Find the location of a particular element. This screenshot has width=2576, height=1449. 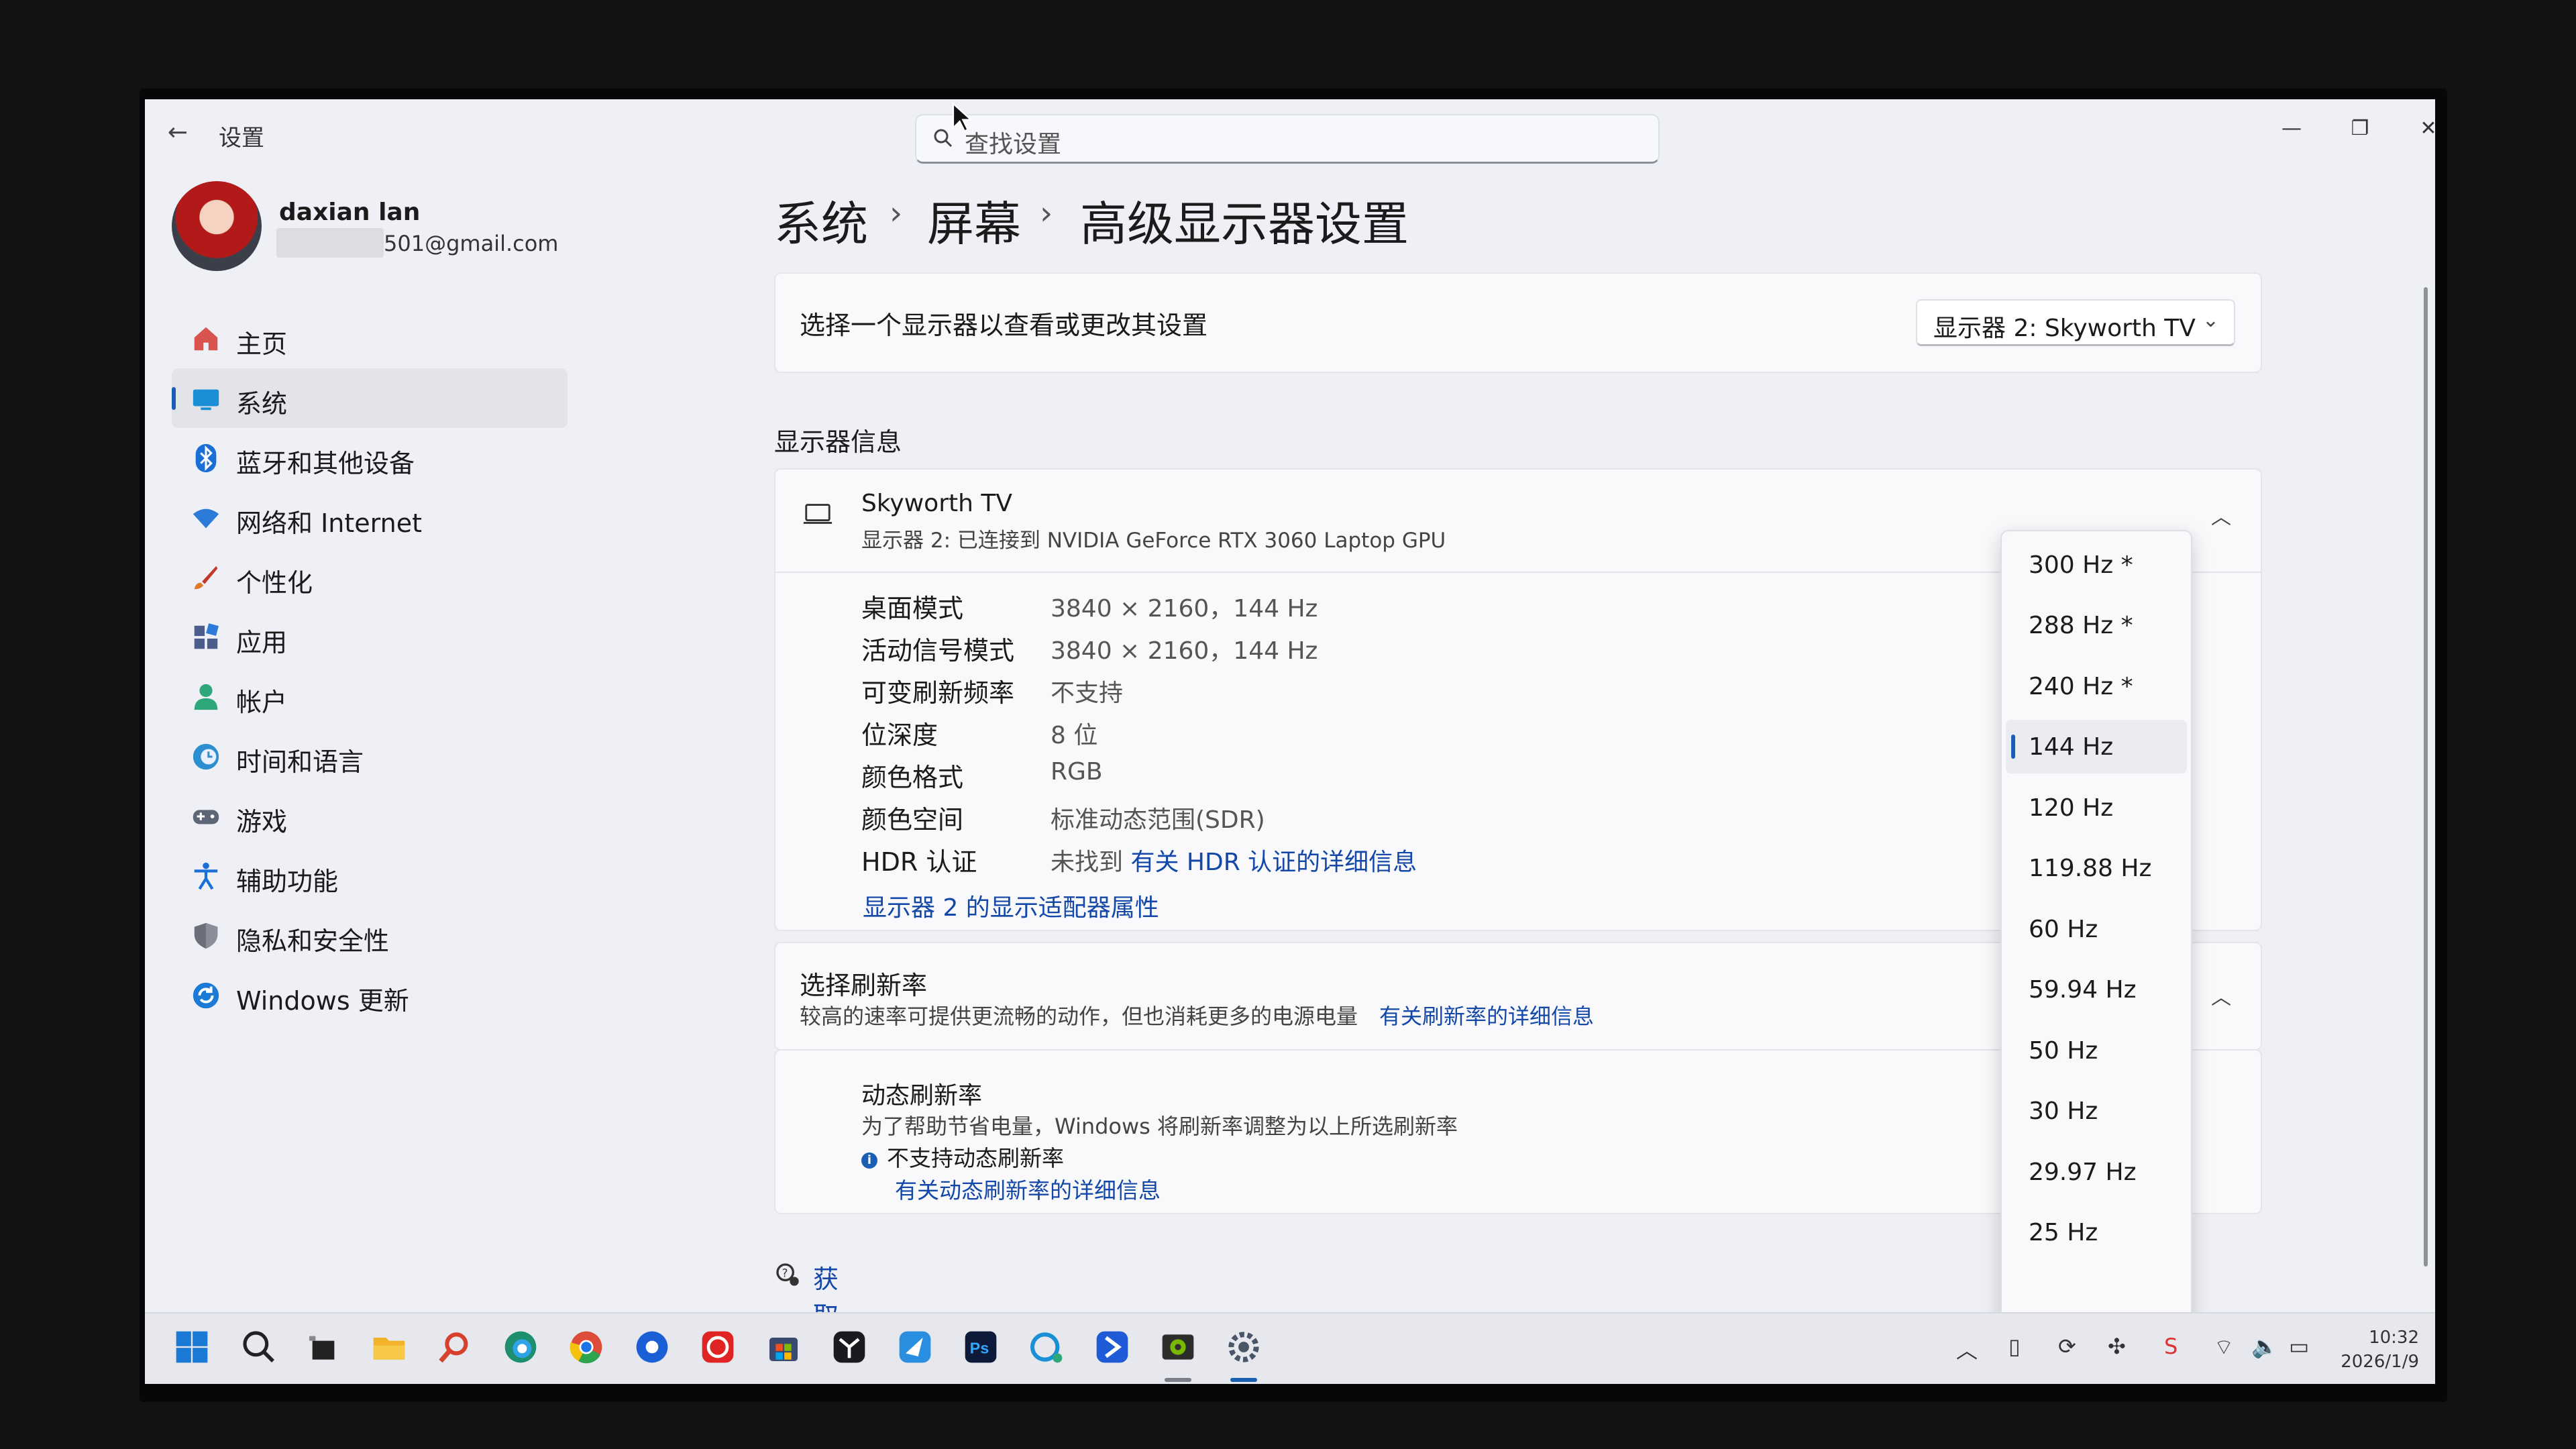

sidebar-item-privacy: 隐私和安全性 is located at coordinates (370, 935).